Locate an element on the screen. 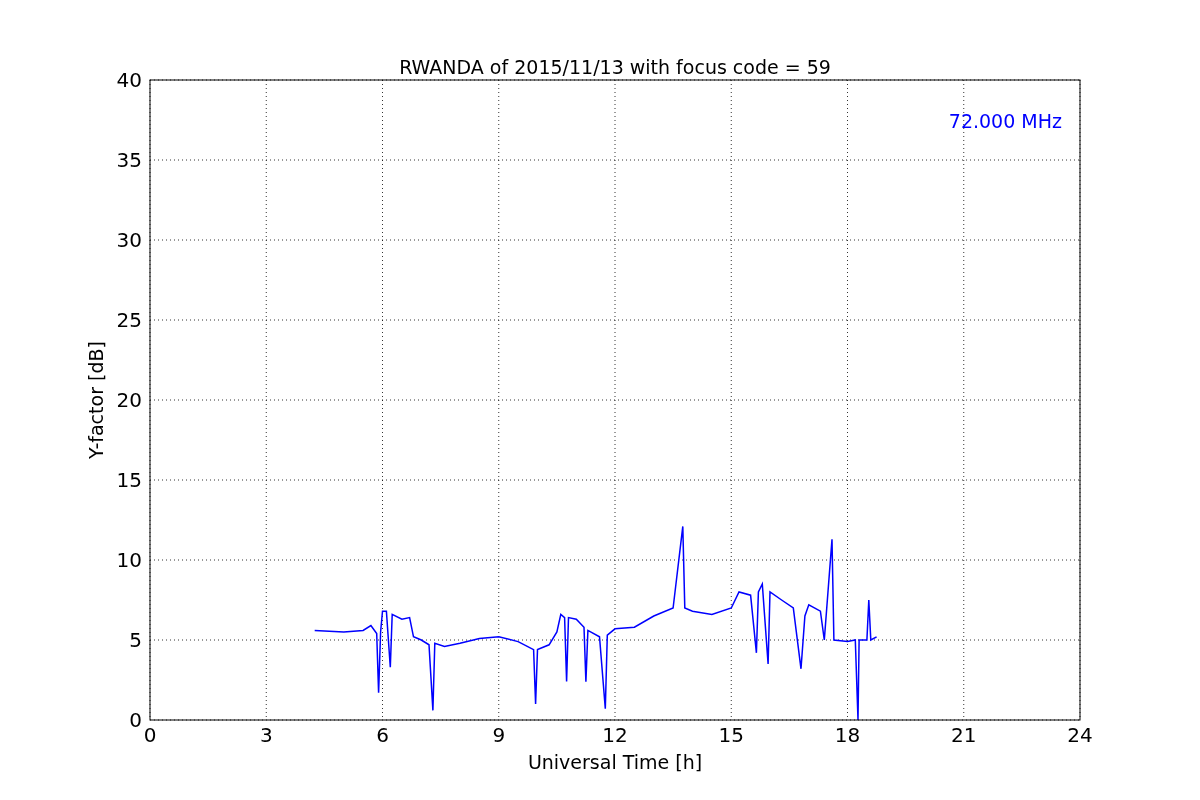 This screenshot has height=800, width=1200. chart-title: RWANDA of 2015/11/13 with focus code = 59 is located at coordinates (615, 67).